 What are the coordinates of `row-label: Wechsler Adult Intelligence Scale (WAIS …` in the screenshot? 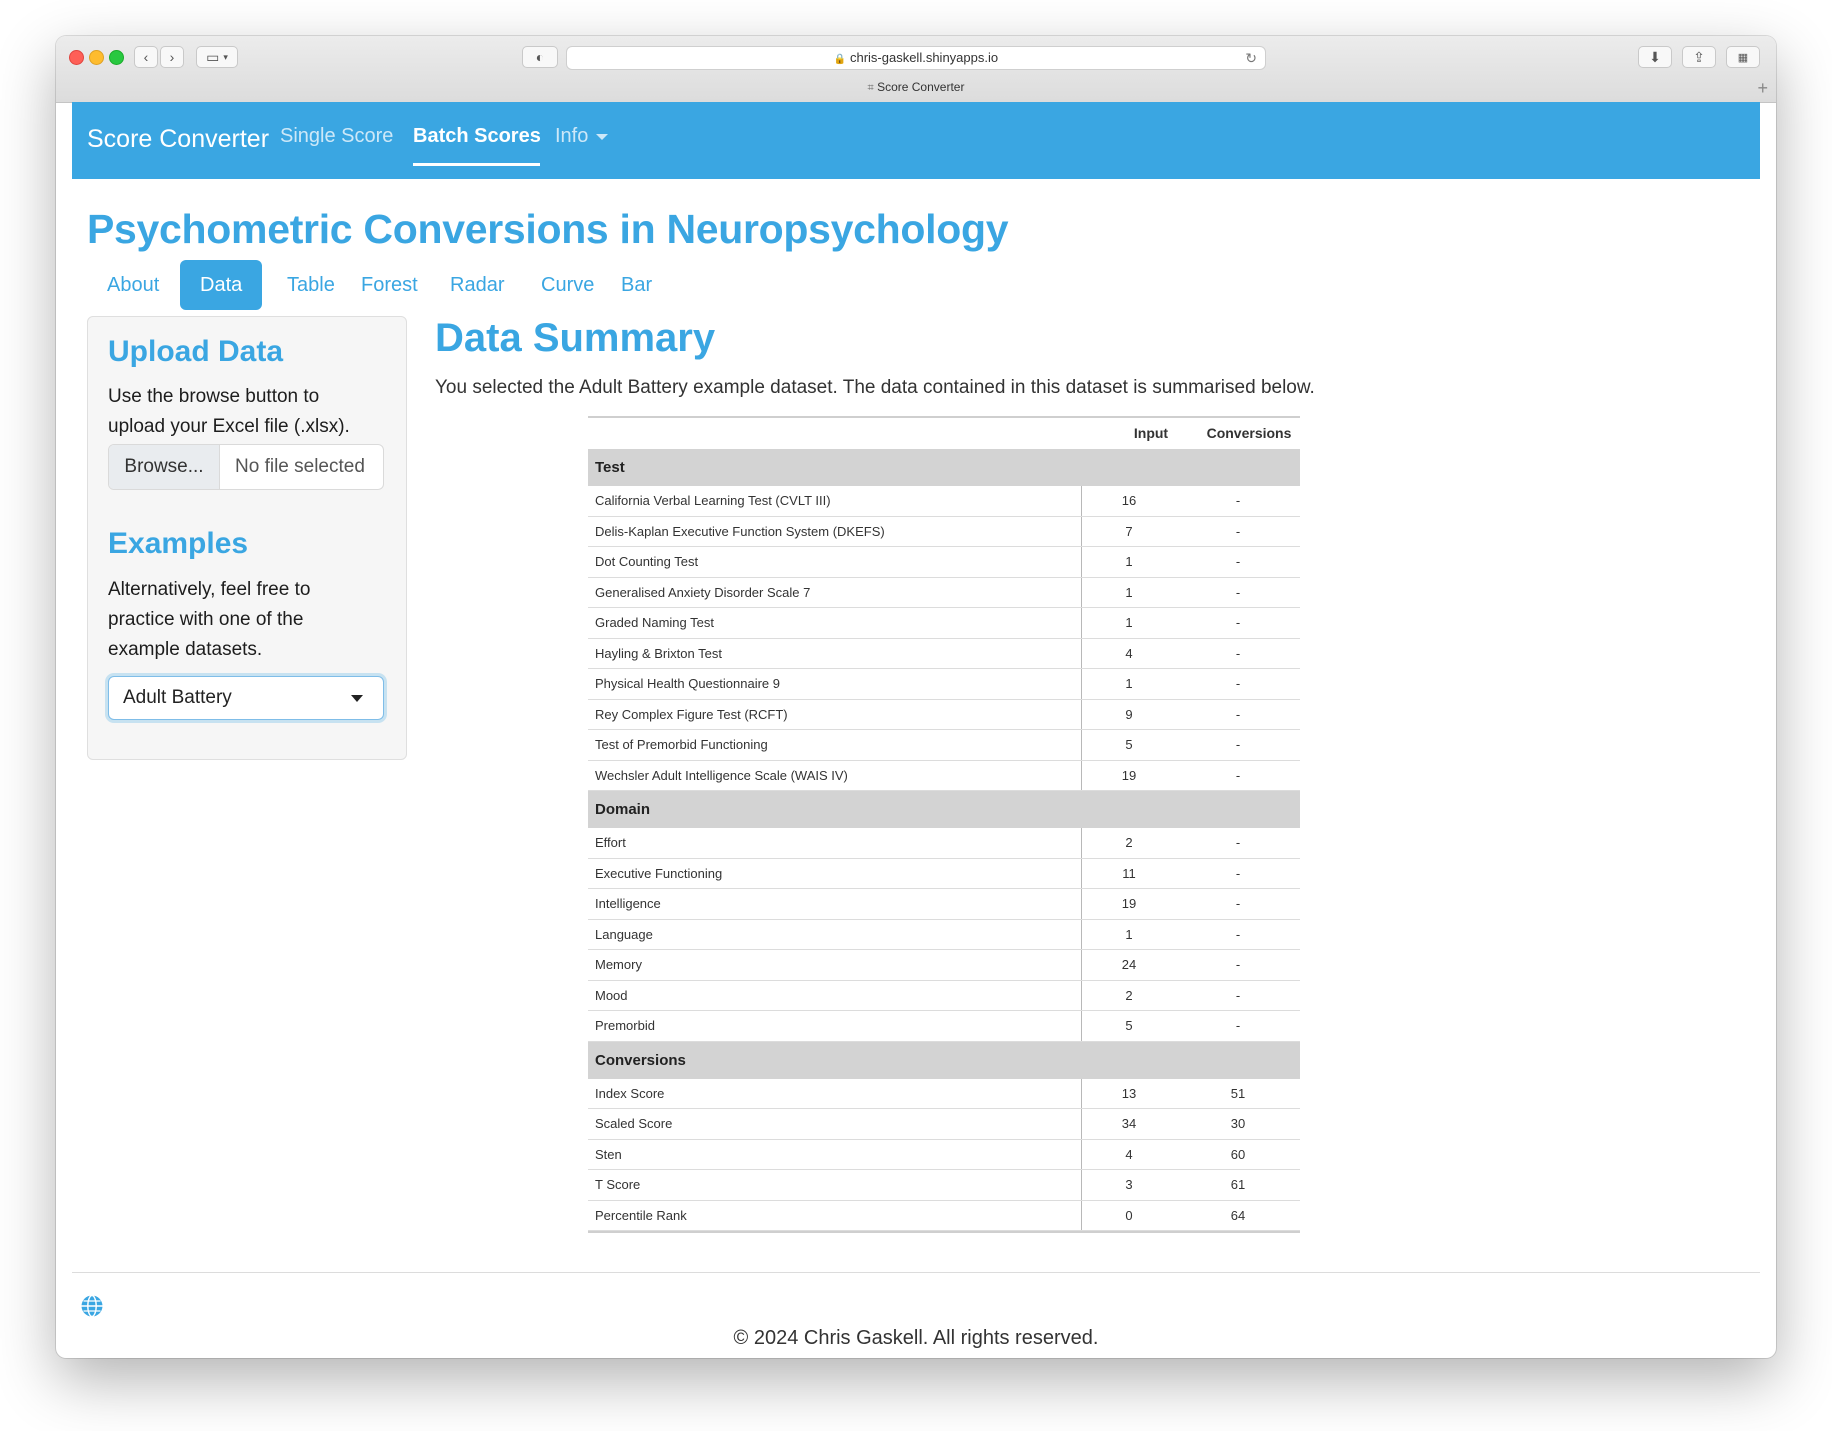 It's located at (721, 775).